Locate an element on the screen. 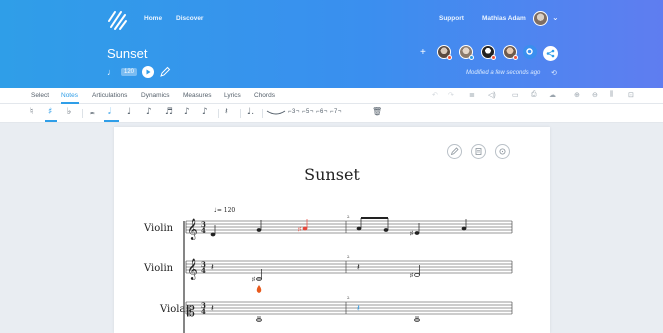 The width and height of the screenshot is (663, 333). flat-icon: ♭ is located at coordinates (69, 112).